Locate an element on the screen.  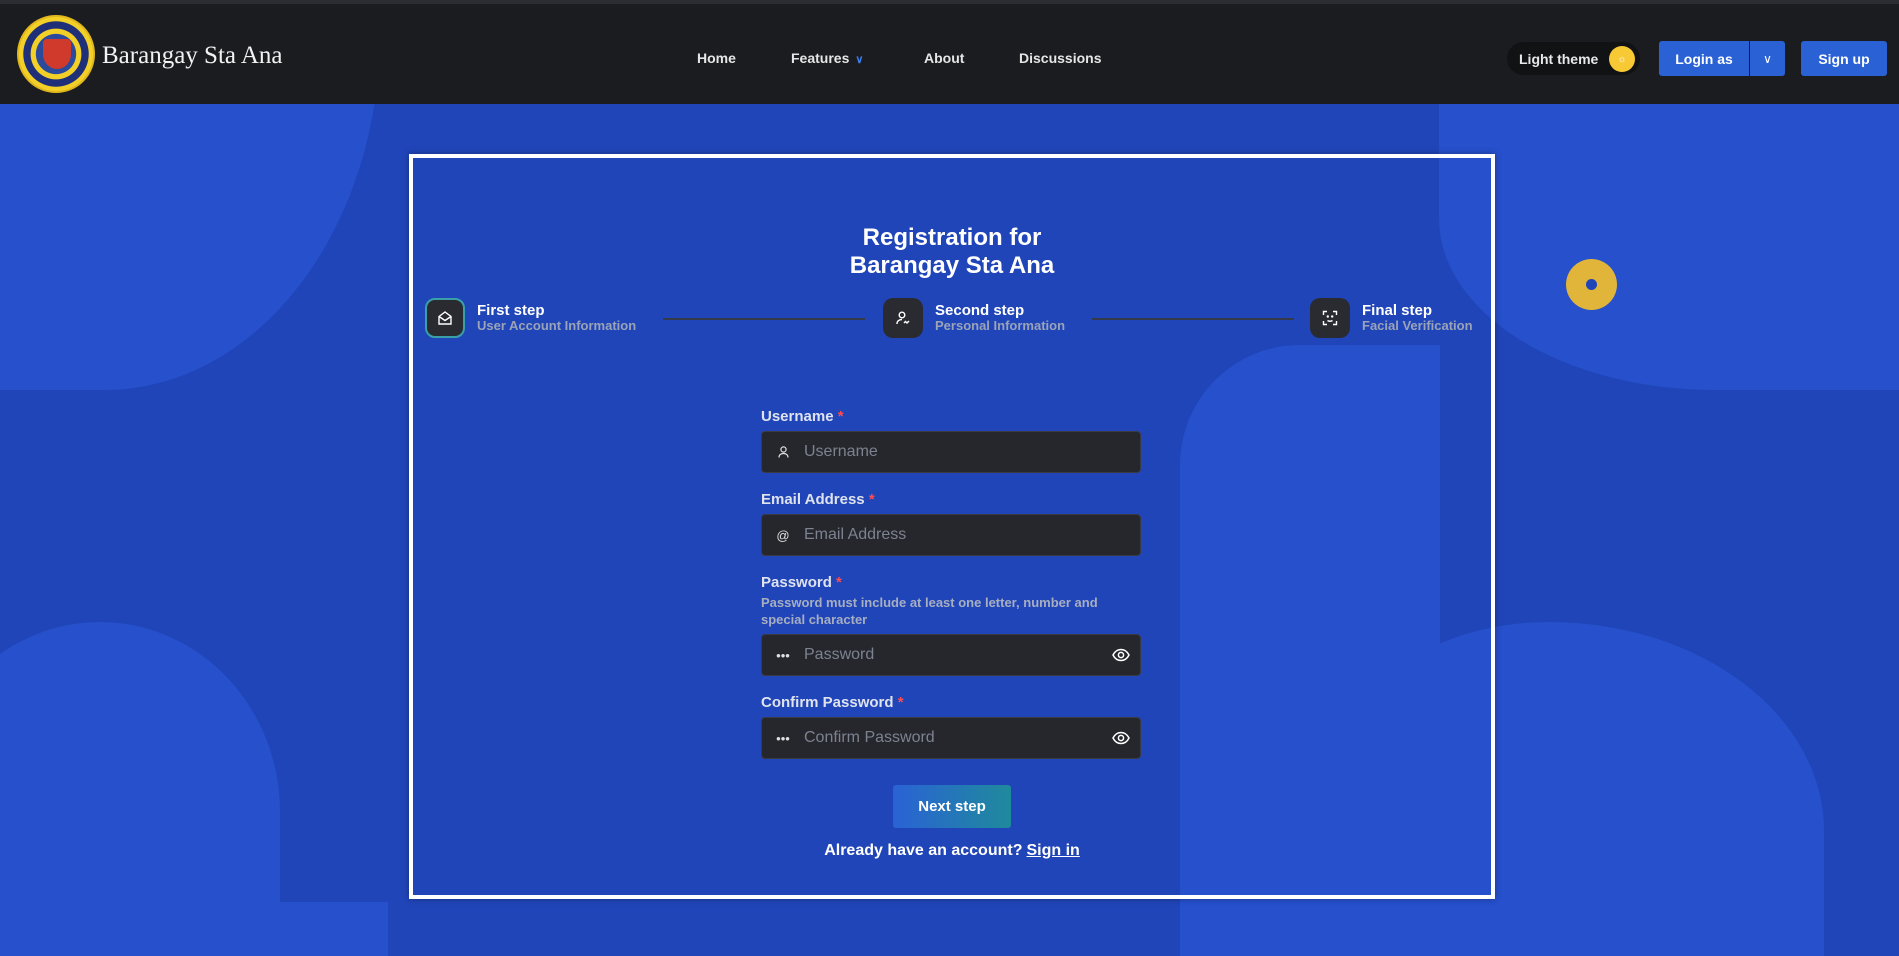
stepper-step-1: First step User Account Information is located at coordinates (530, 318).